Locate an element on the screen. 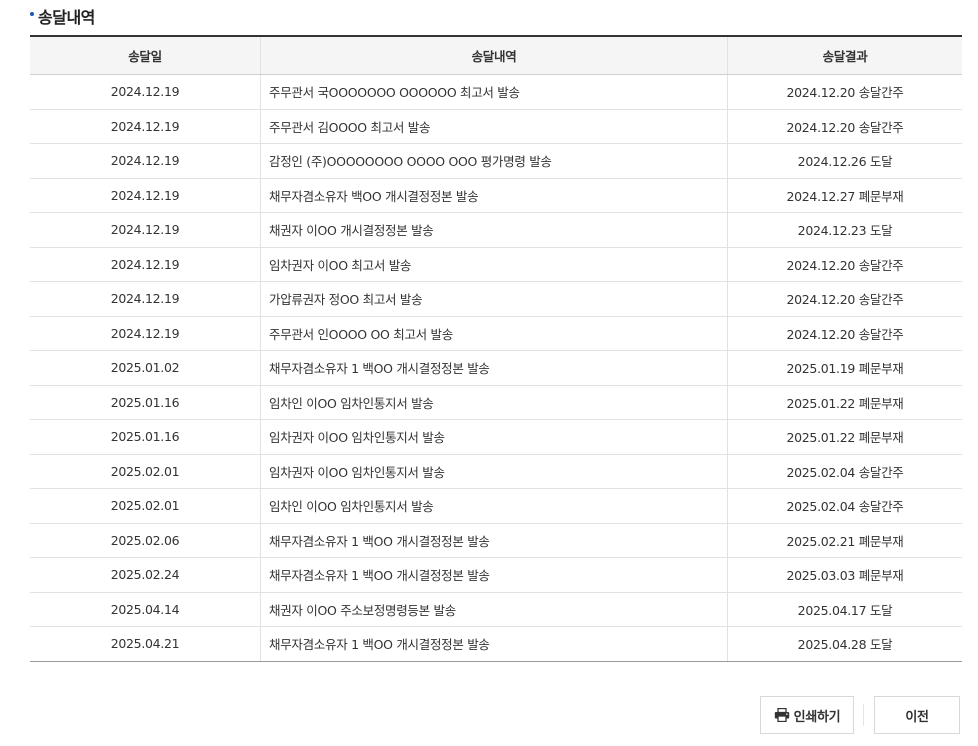  header-delivery-content: 송달내역 is located at coordinates (494, 55).